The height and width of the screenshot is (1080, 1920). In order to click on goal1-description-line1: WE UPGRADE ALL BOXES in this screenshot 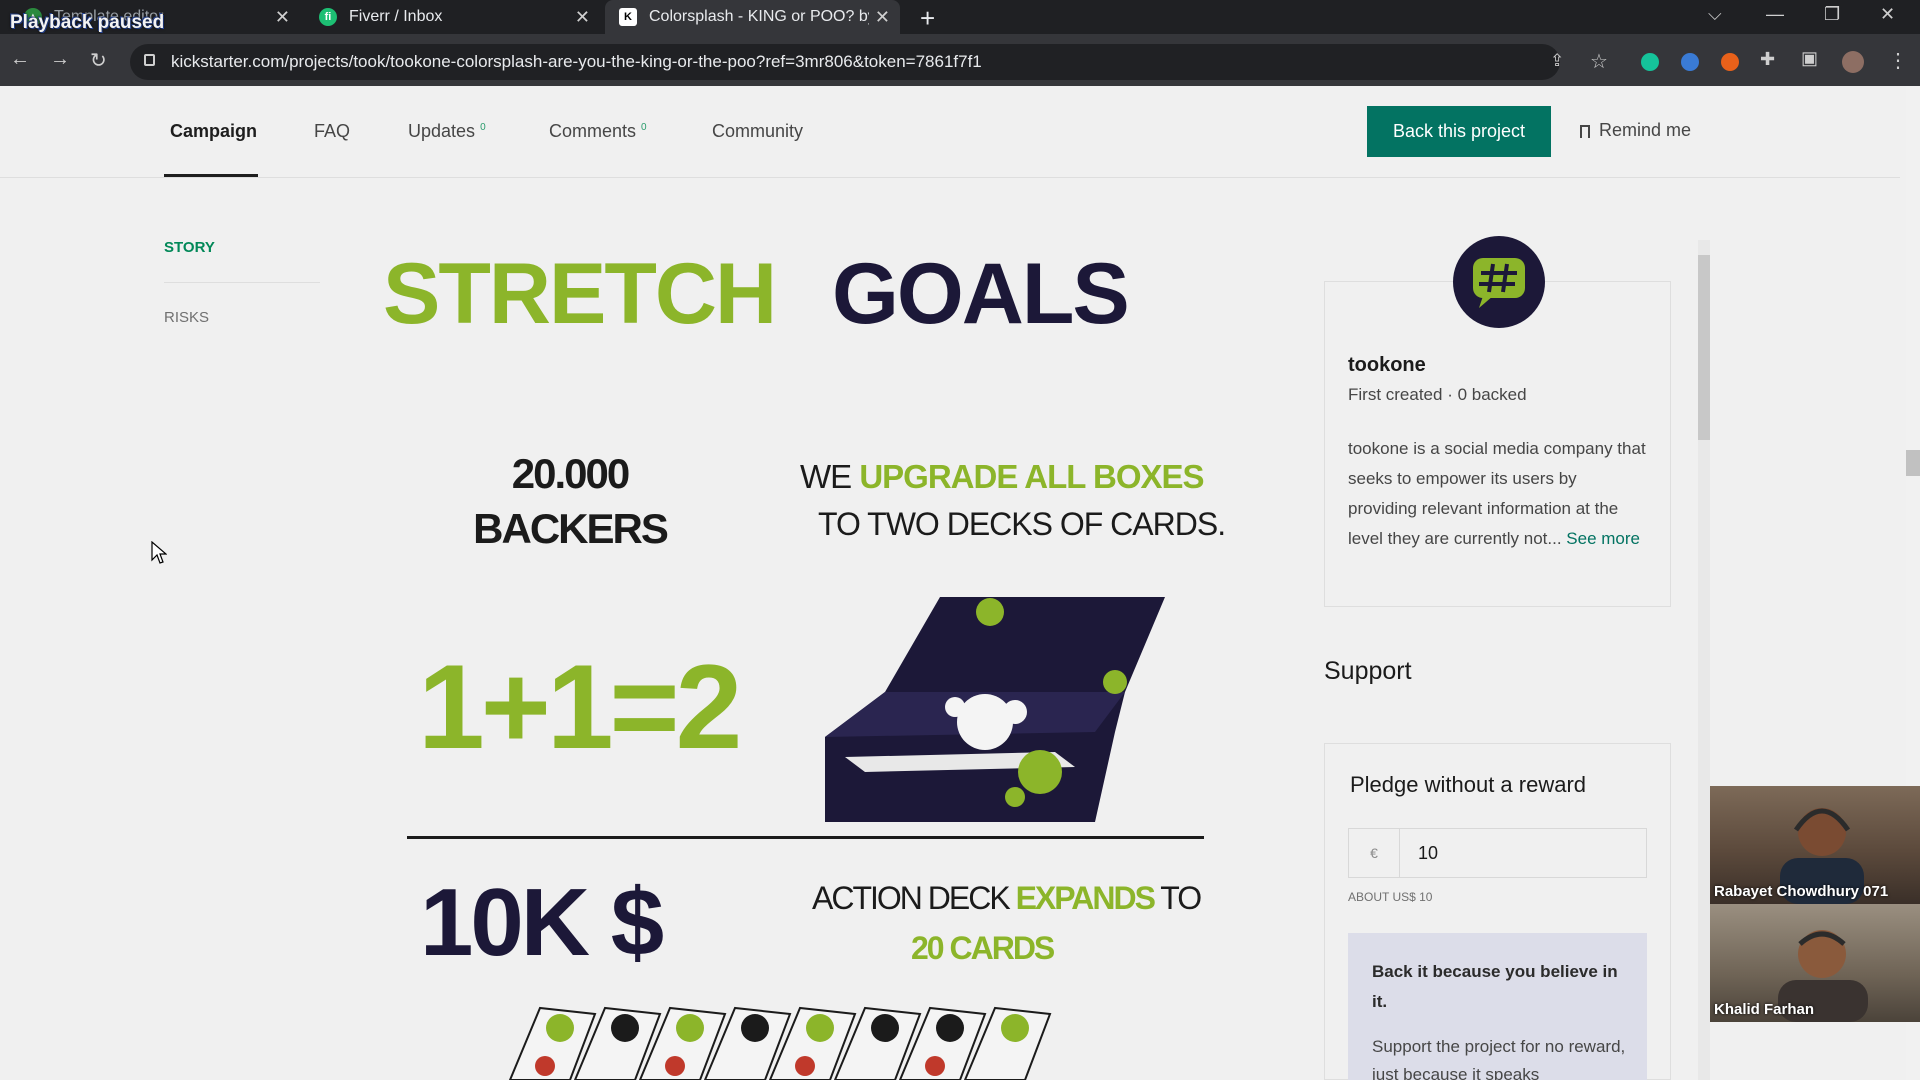, I will do `click(1002, 477)`.